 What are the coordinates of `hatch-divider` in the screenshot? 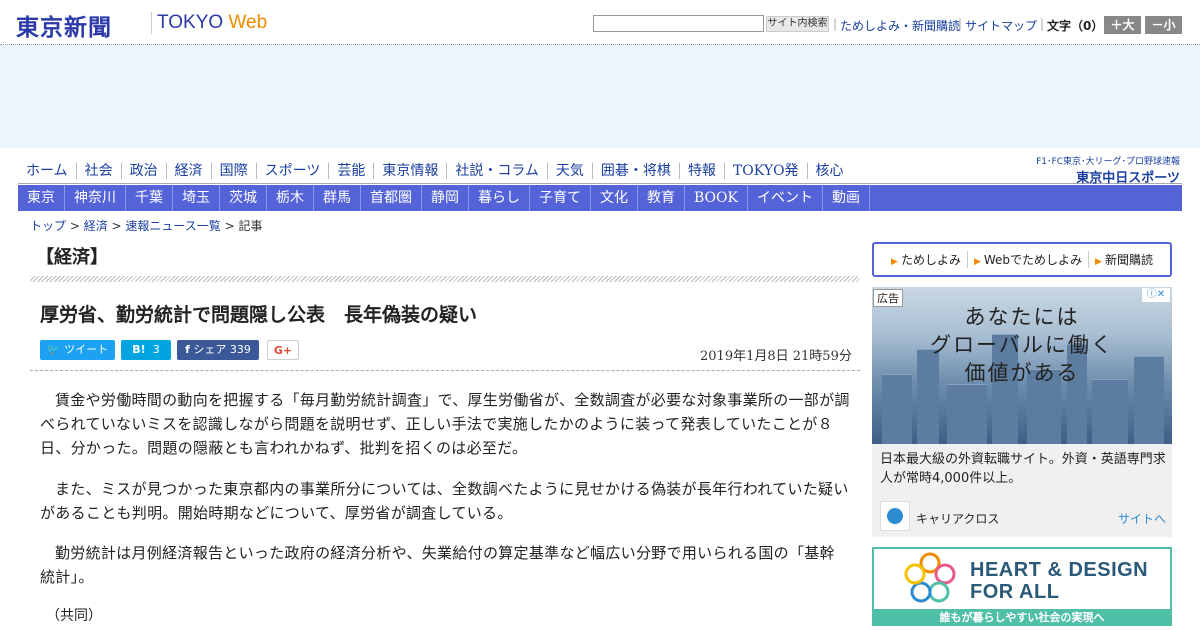 It's located at (445, 279).